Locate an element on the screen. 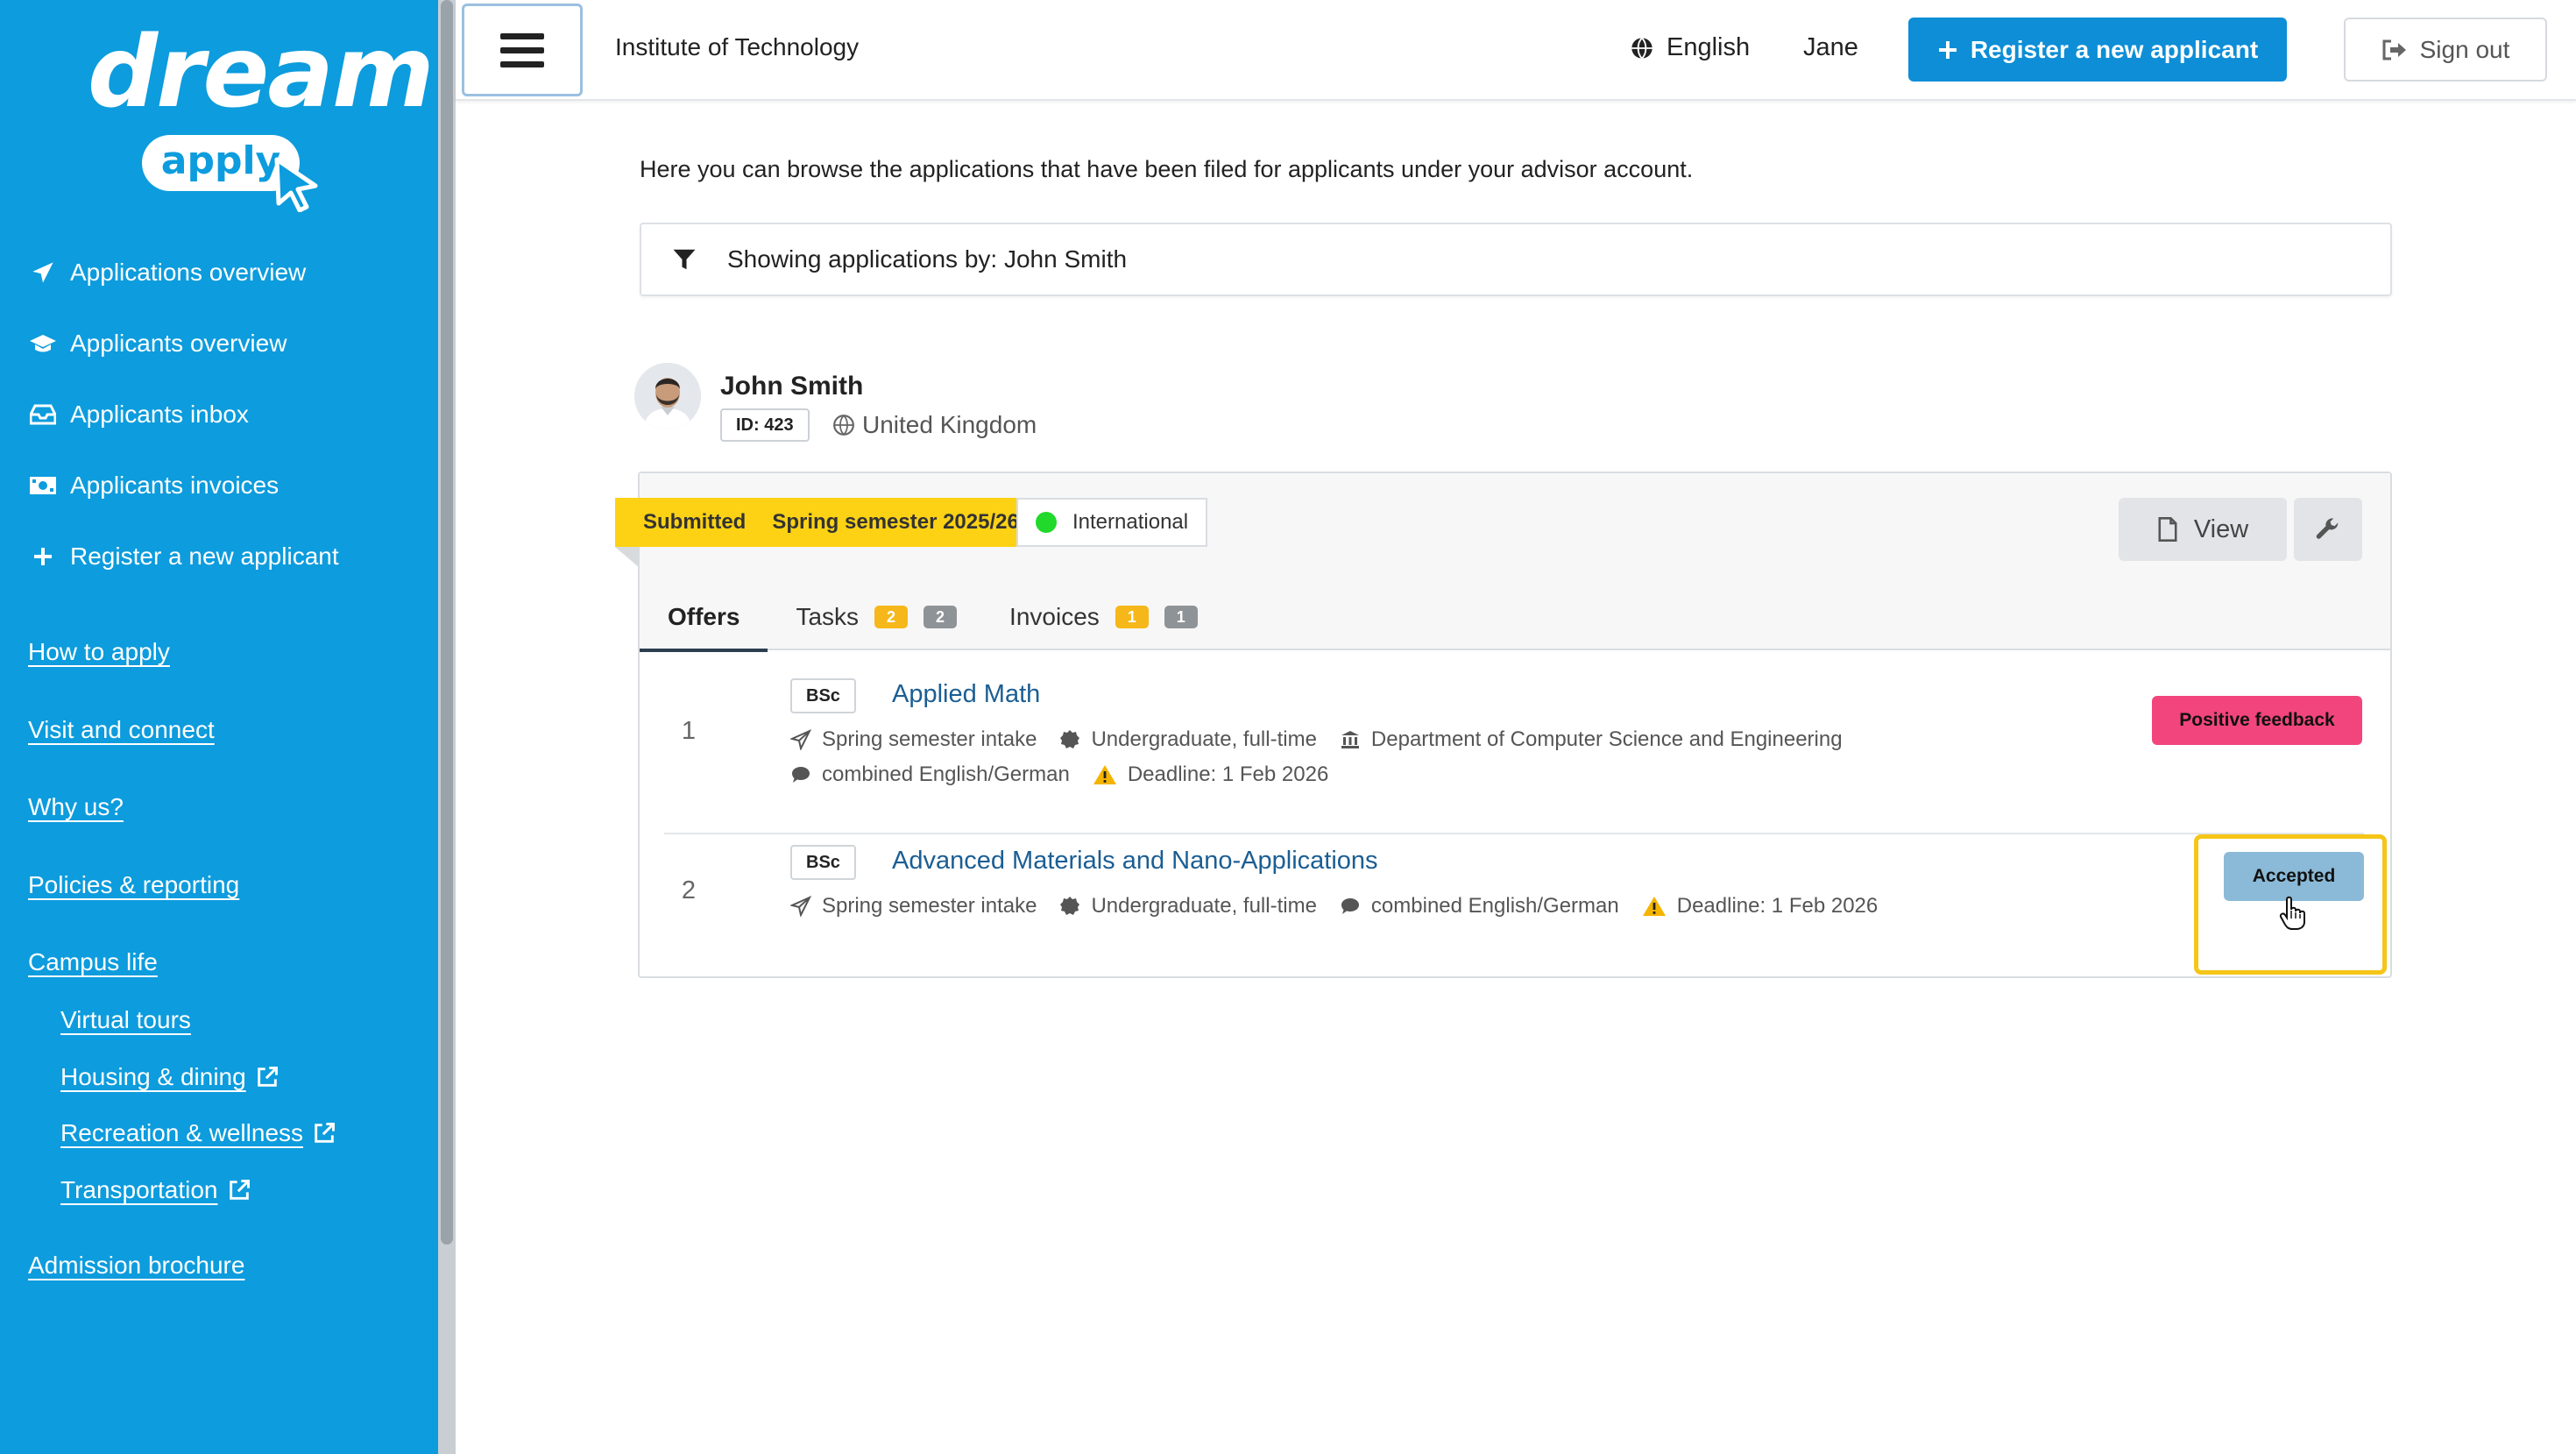 This screenshot has width=2576, height=1454. dreamapply-logo: dream apply is located at coordinates (261, 114).